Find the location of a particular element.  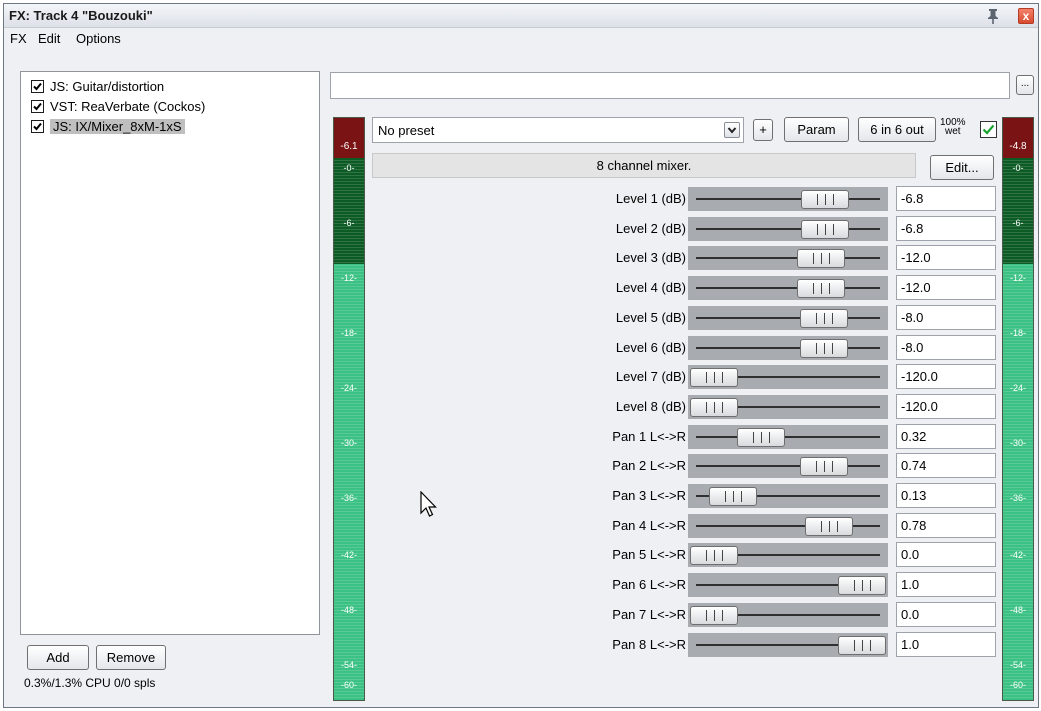

param-row: Level 8 (dB) -120.0 is located at coordinates (684, 407).